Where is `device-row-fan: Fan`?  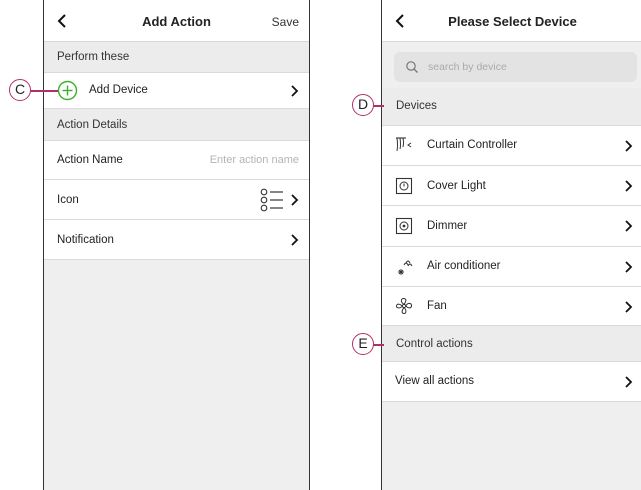 device-row-fan: Fan is located at coordinates (511, 306).